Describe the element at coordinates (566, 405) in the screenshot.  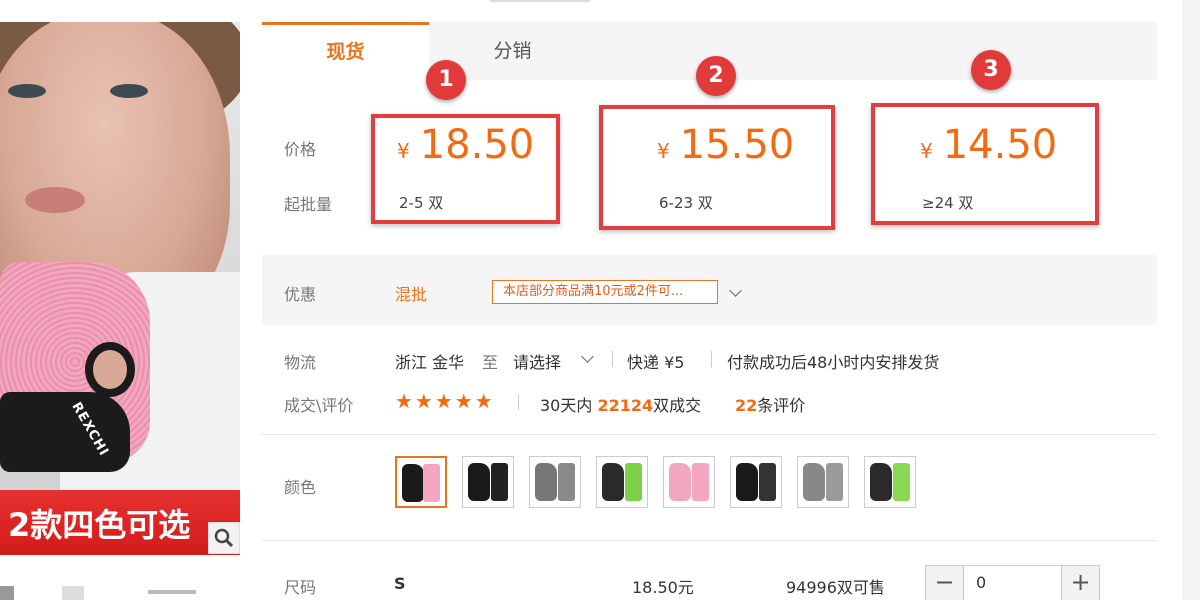
I see `sales-prefix: 30天内` at that location.